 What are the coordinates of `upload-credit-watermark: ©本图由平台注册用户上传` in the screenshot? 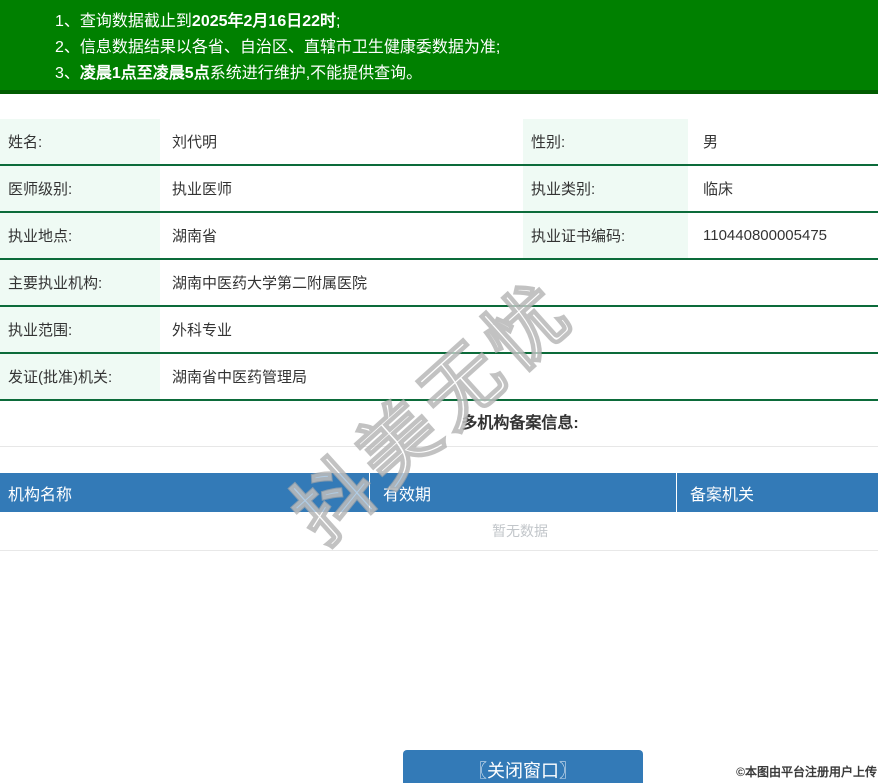 It's located at (806, 772).